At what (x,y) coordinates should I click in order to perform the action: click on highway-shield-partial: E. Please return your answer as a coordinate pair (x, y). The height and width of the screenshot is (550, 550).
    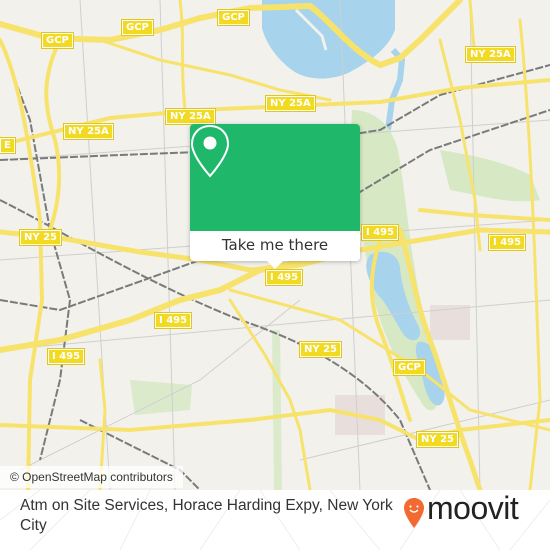
    Looking at the image, I should click on (8, 145).